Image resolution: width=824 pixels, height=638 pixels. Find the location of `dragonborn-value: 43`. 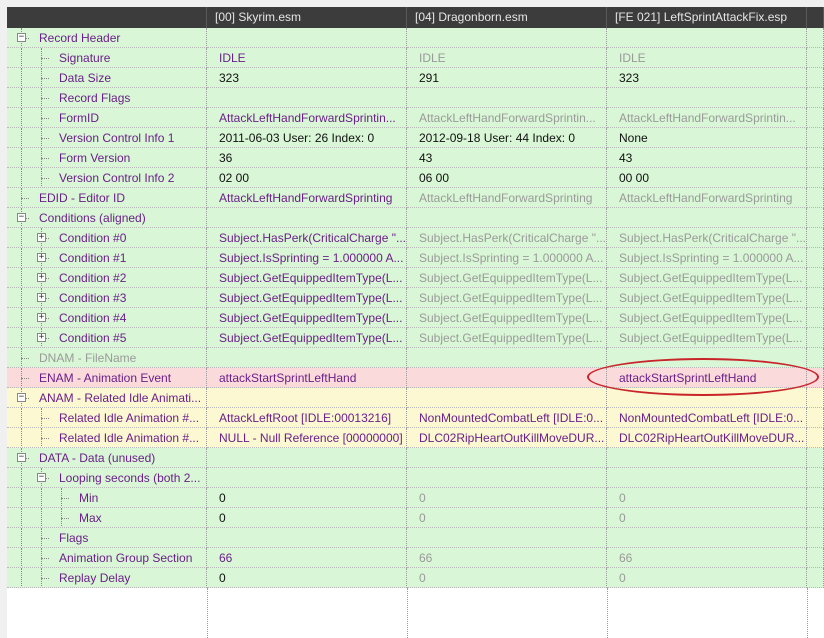

dragonborn-value: 43 is located at coordinates (507, 158).